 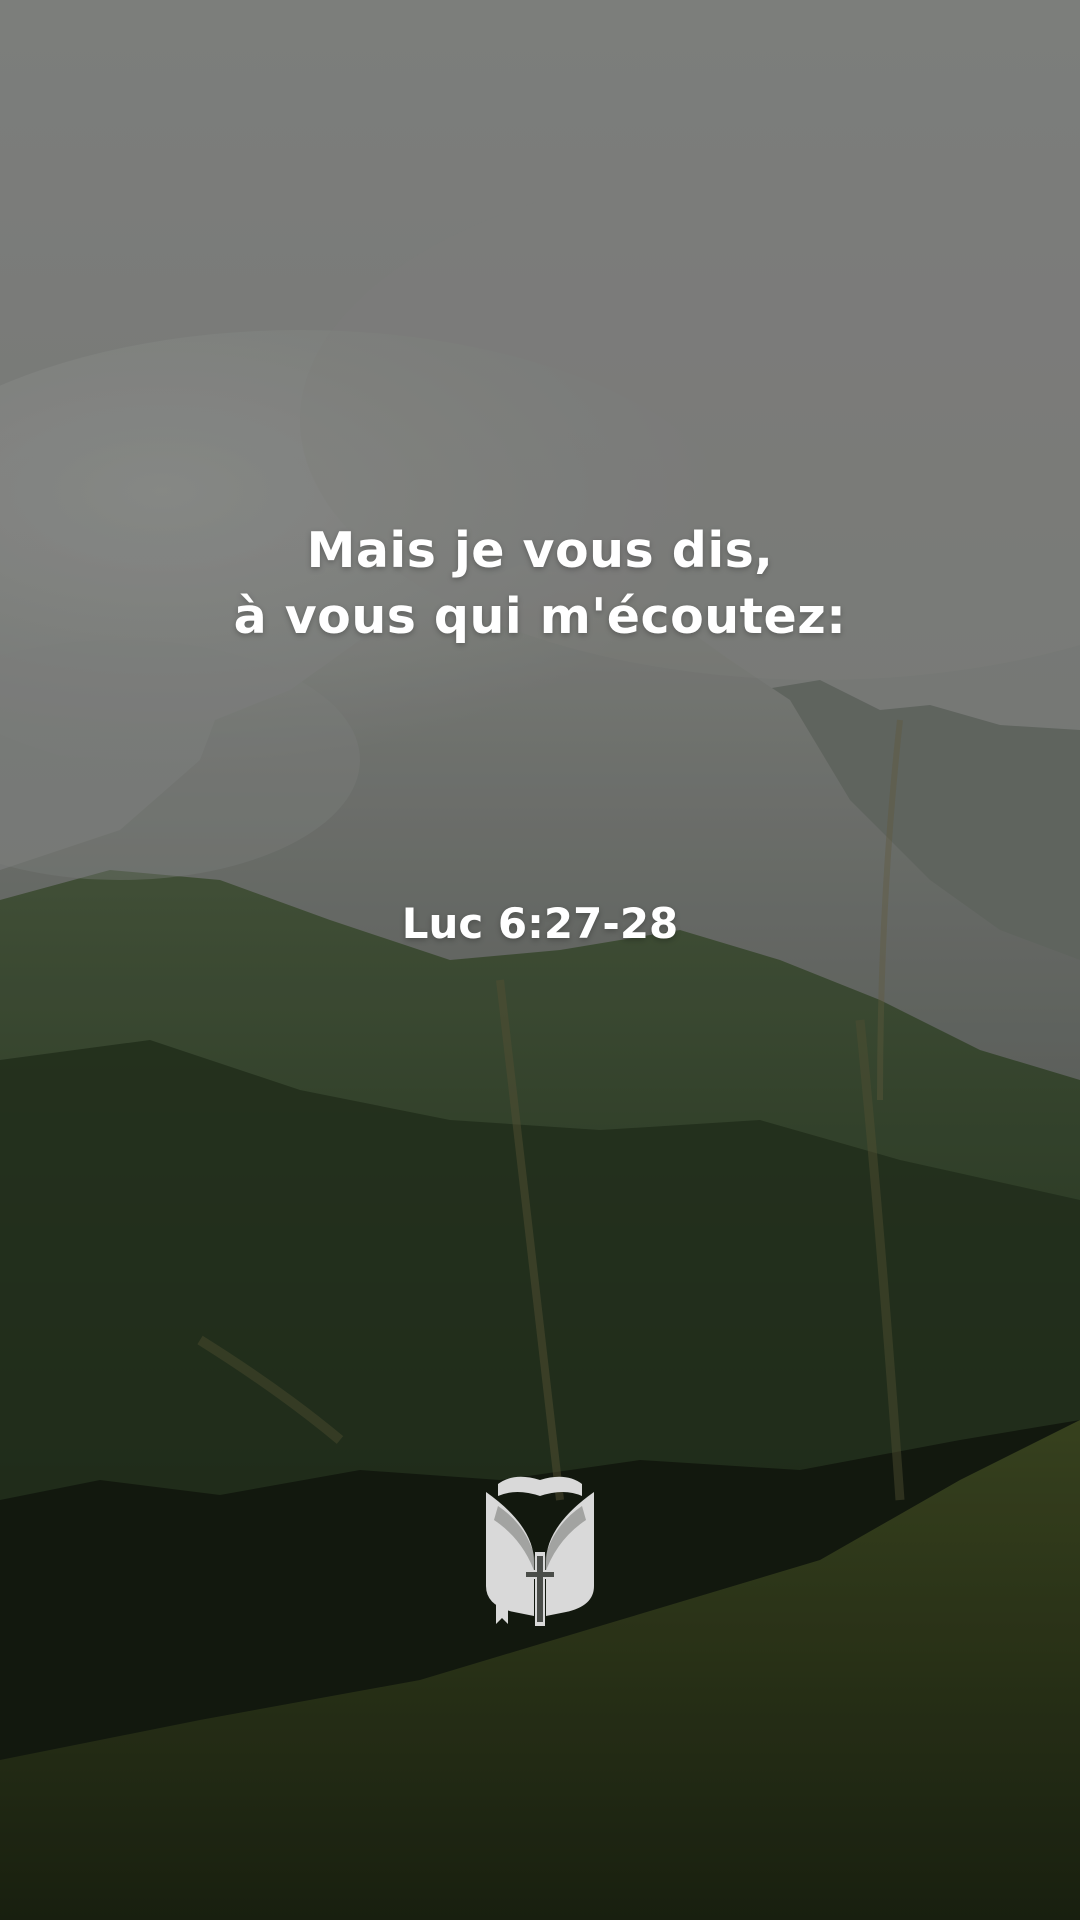 I want to click on verse-reference: Luc 6:27-28, so click(x=540, y=923).